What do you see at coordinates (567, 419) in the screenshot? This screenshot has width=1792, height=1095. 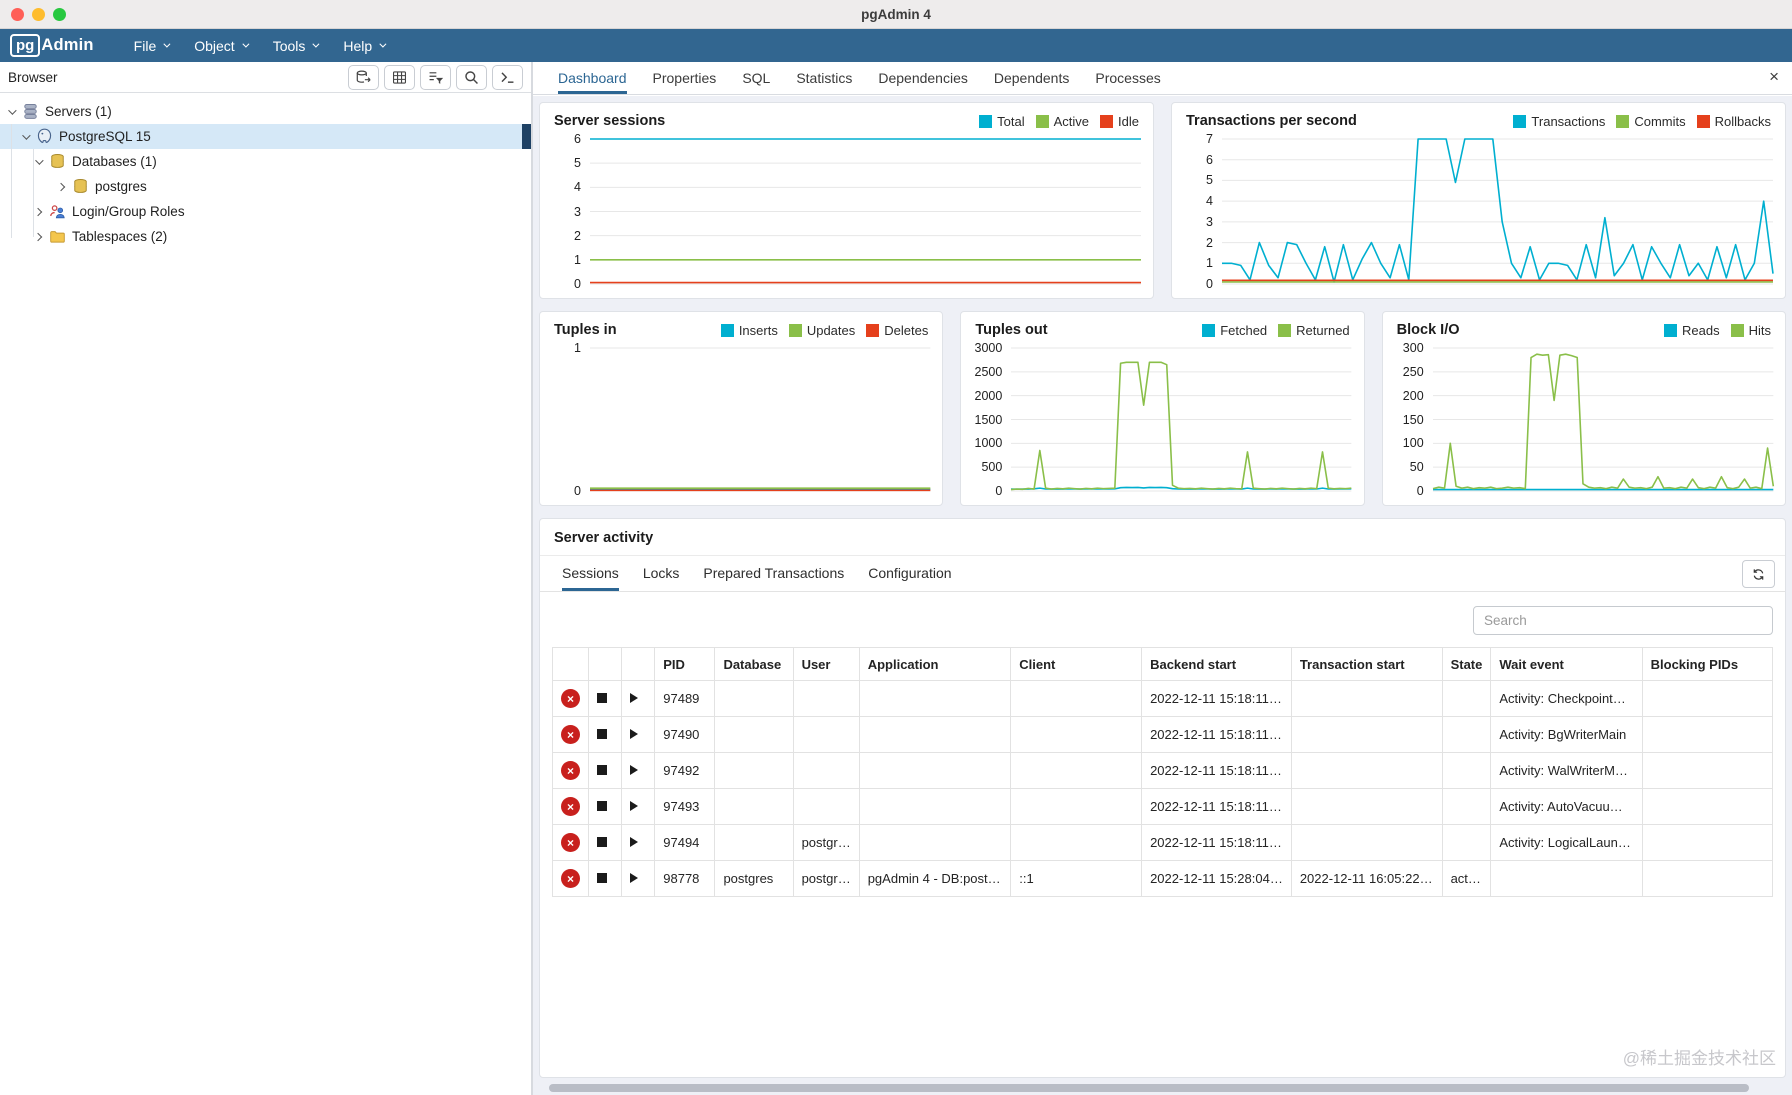 I see `y-axis: 10` at bounding box center [567, 419].